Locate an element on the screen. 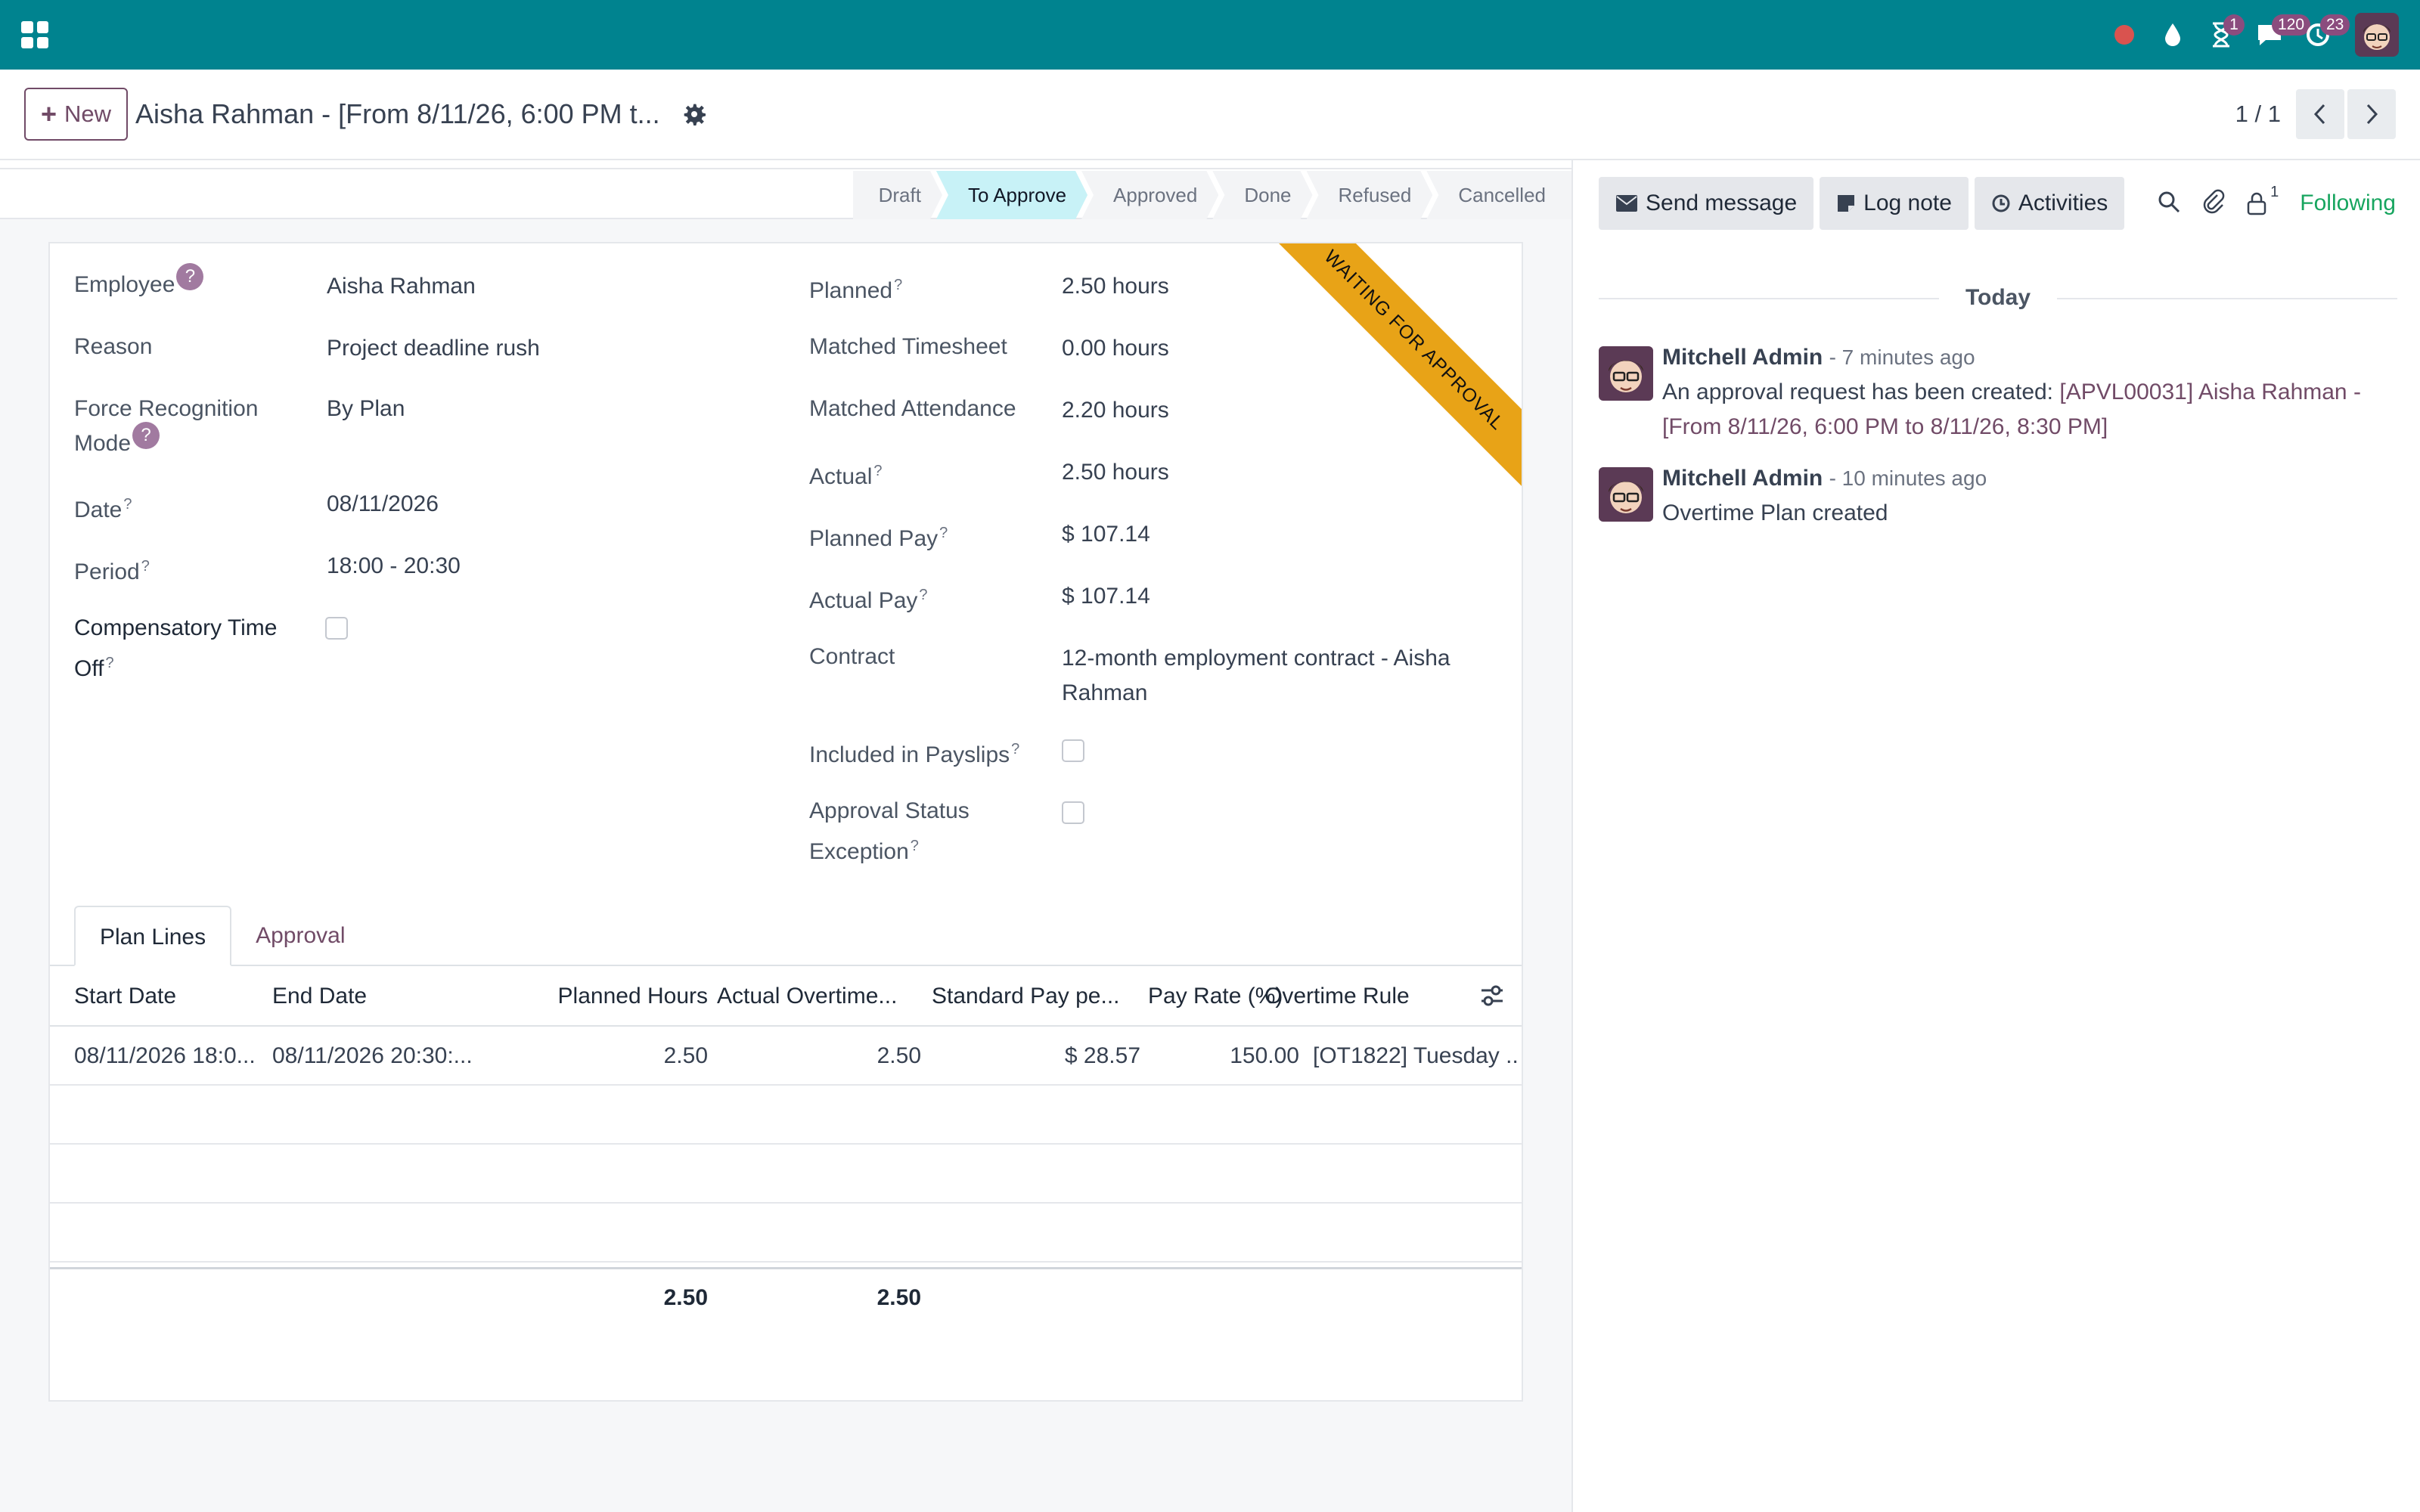  reason-value: Project deadline rush is located at coordinates (434, 348).